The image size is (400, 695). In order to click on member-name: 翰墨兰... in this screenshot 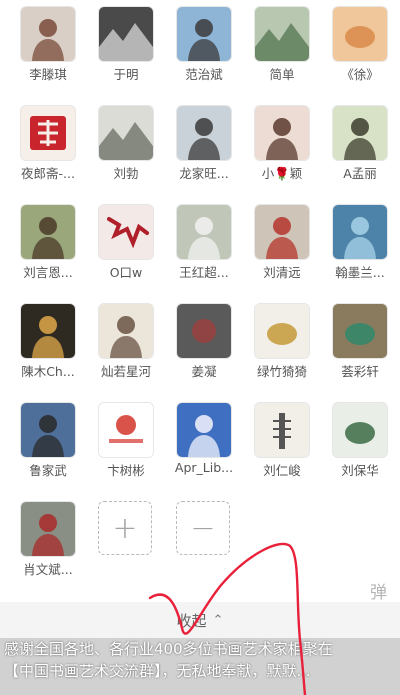, I will do `click(360, 272)`.